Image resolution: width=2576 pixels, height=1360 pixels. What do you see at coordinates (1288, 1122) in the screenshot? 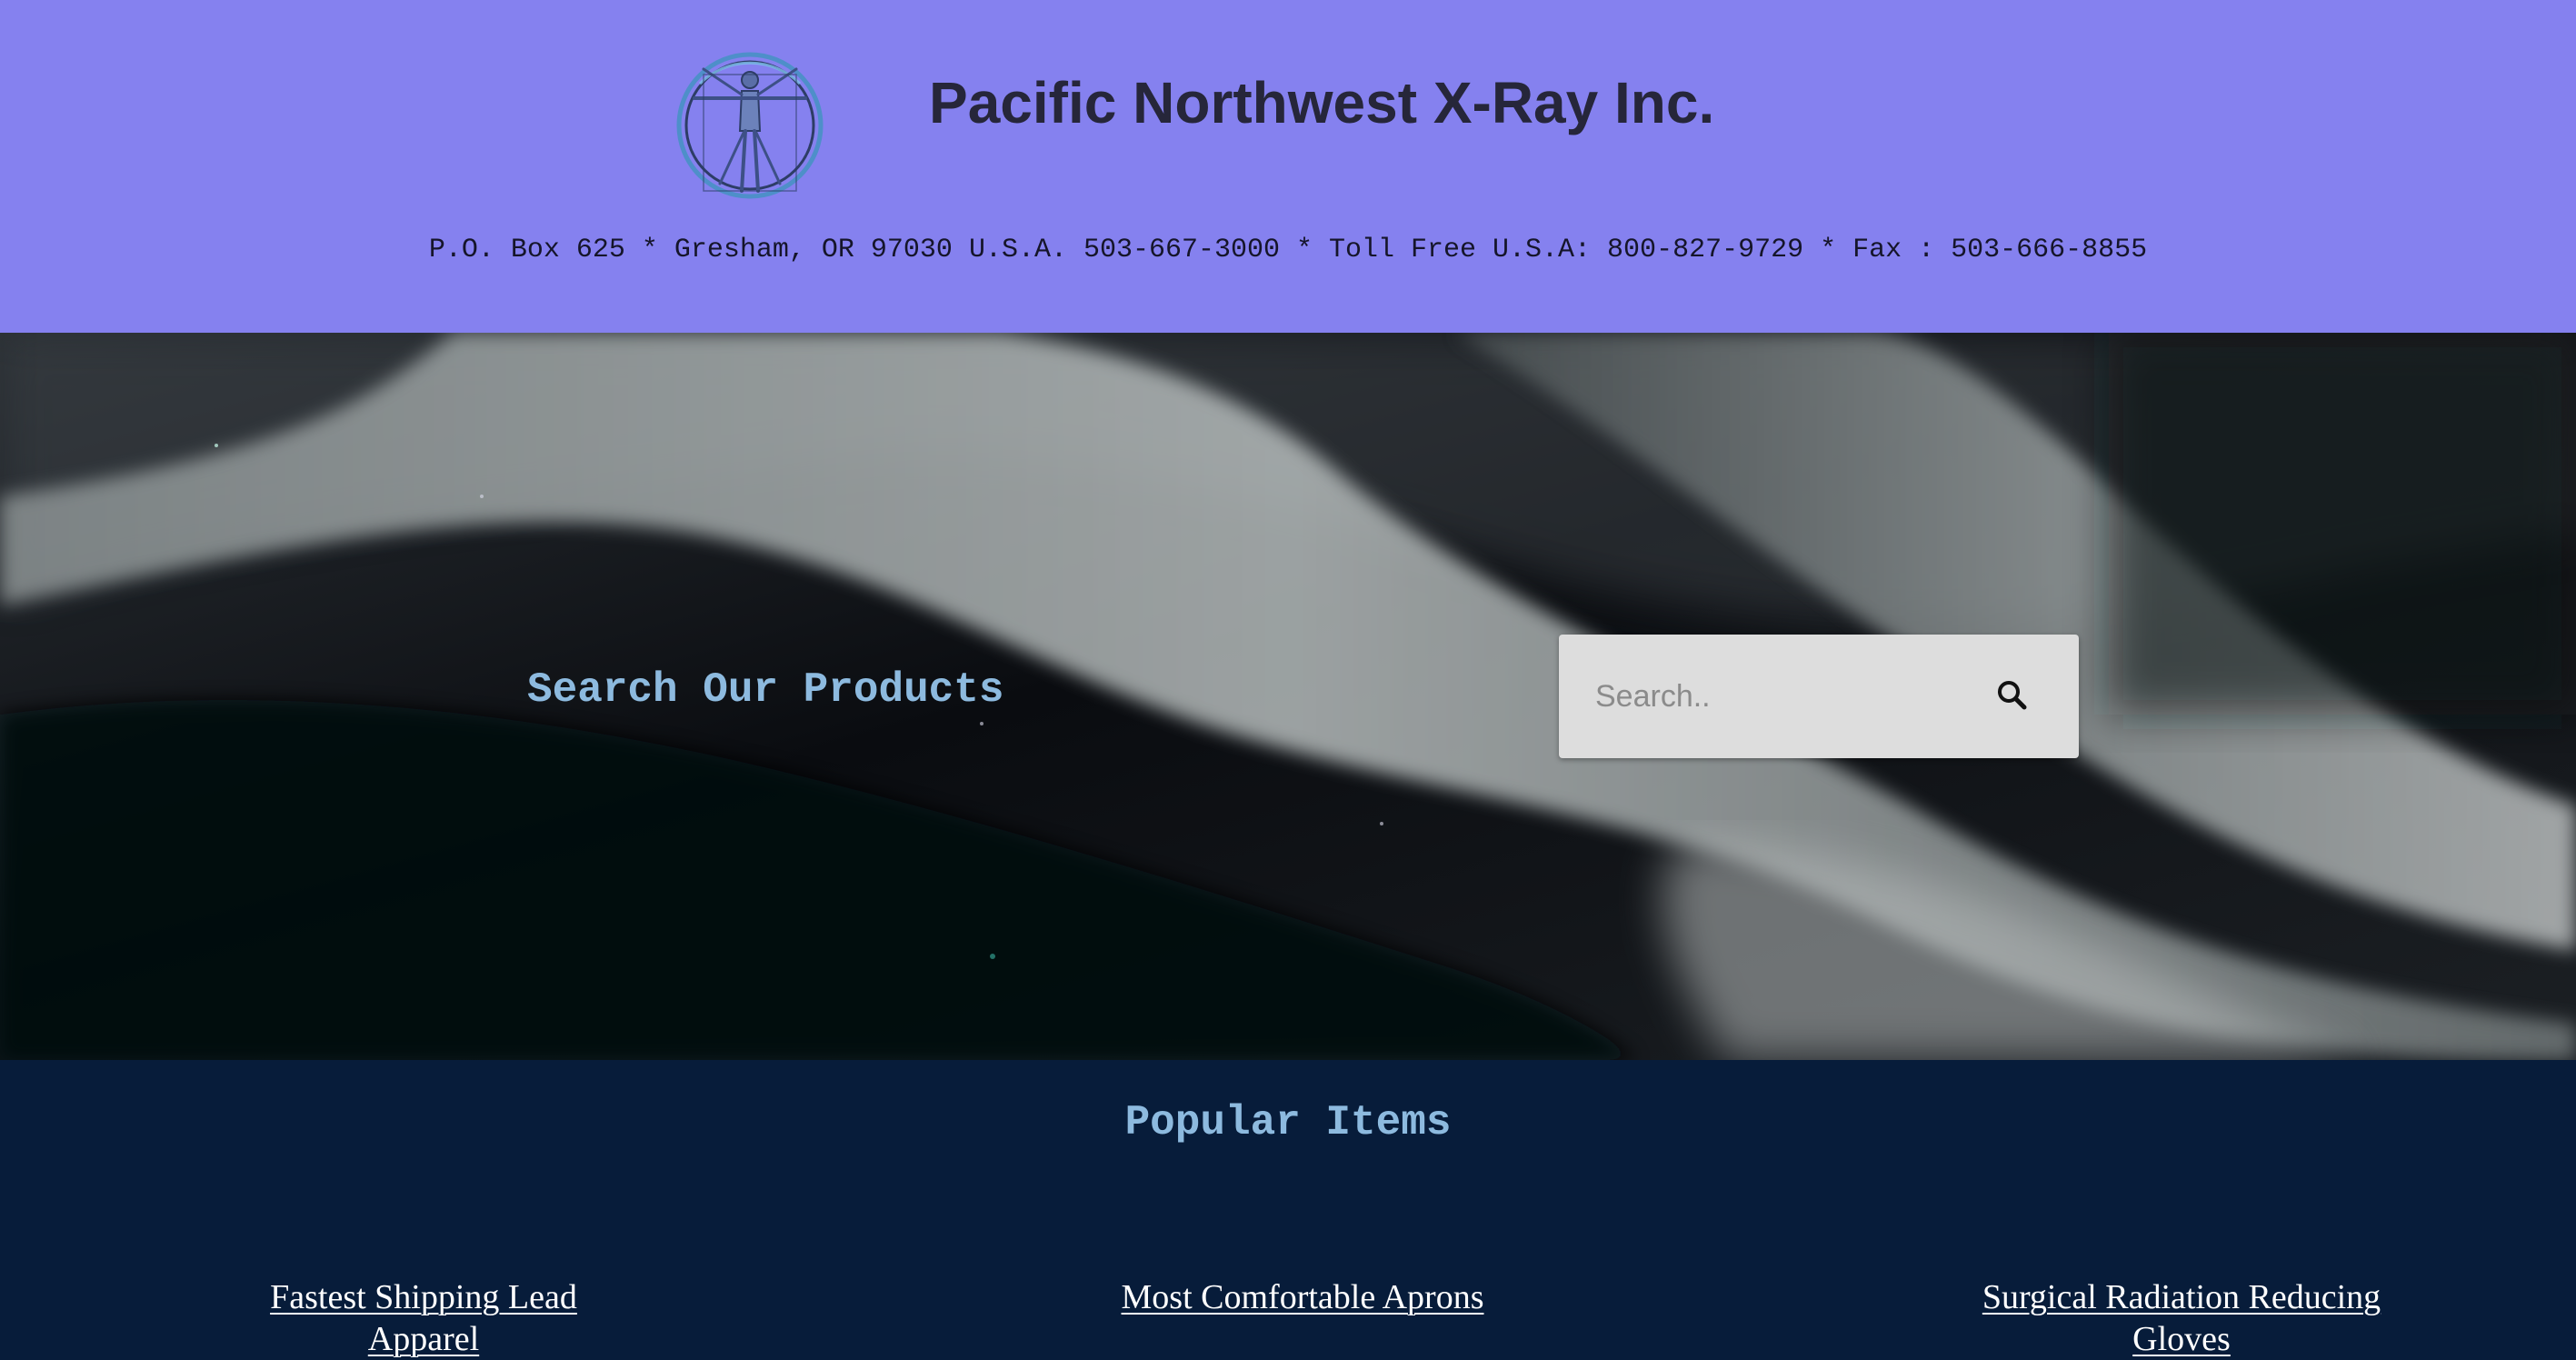
I see `popular-items-heading: Popular Items` at bounding box center [1288, 1122].